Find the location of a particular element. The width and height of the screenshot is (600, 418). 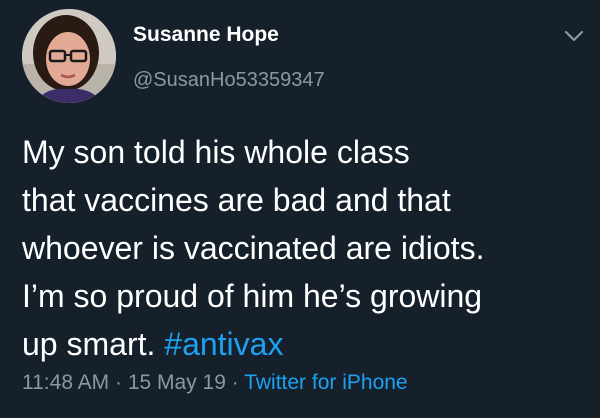

avatar is located at coordinates (69, 56).